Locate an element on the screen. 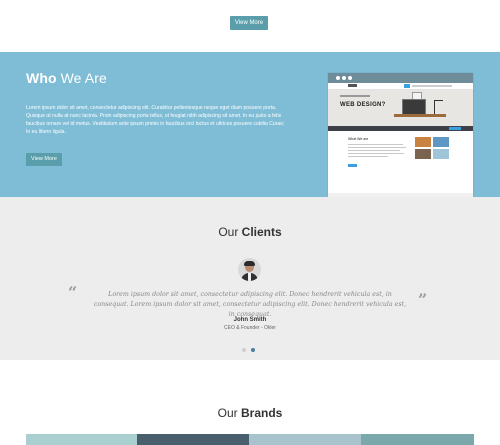 This screenshot has width=500, height=445. who-we-are-title: Who We Are is located at coordinates (66, 78).